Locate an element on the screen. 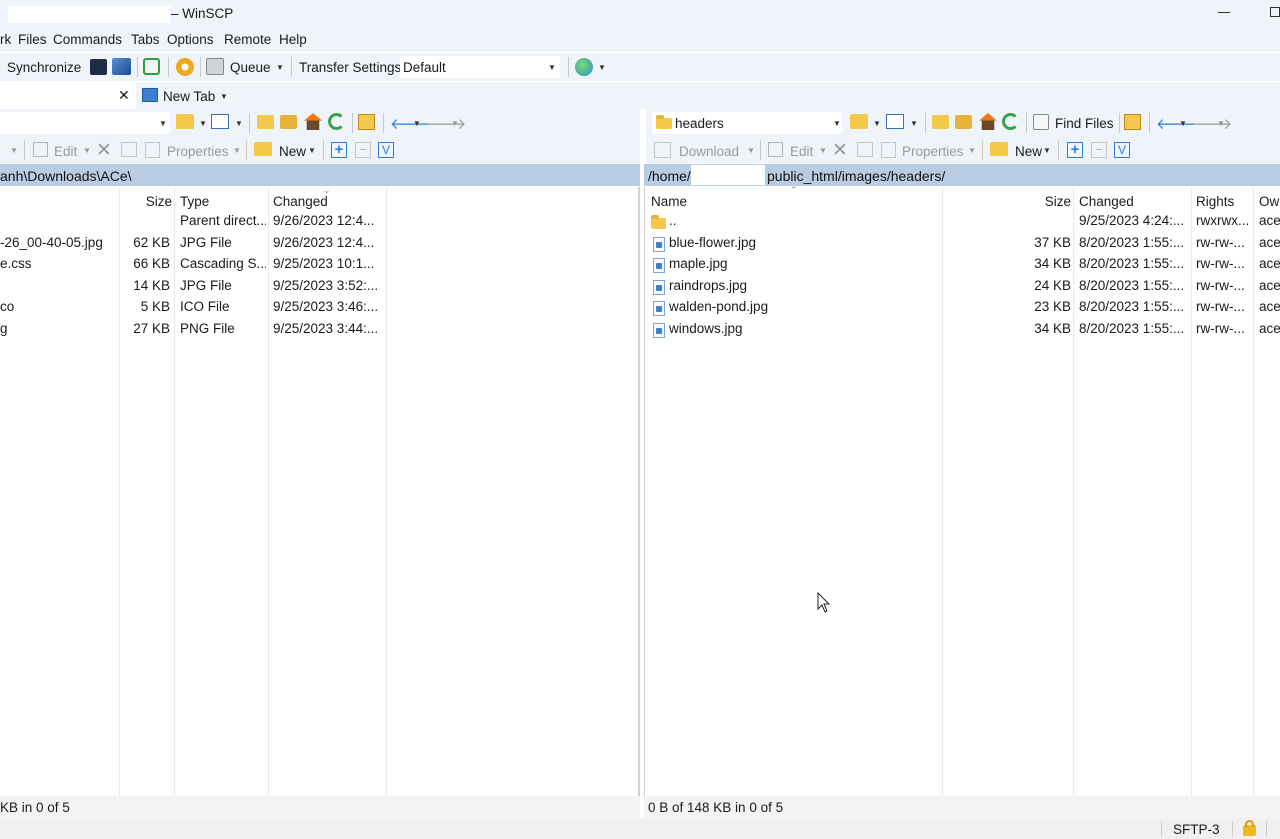 The height and width of the screenshot is (839, 1280). right-folder-combo: headers ▼ is located at coordinates (747, 123).